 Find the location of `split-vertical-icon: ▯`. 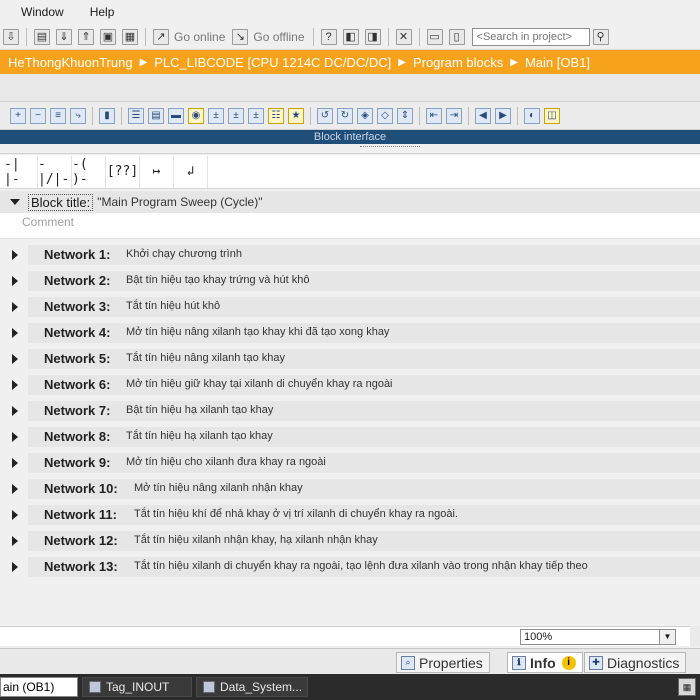

split-vertical-icon: ▯ is located at coordinates (456, 36).